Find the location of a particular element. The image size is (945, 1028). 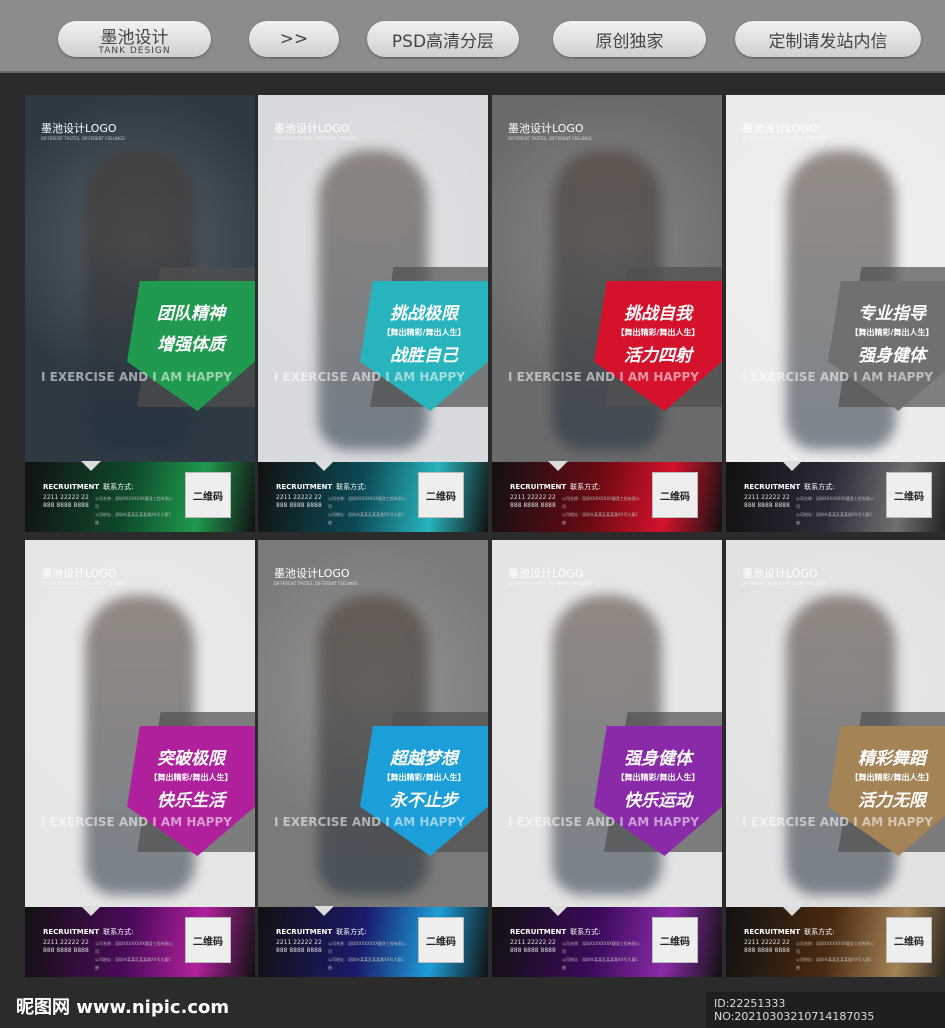

headline-1: 挑战自我 is located at coordinates (658, 314).